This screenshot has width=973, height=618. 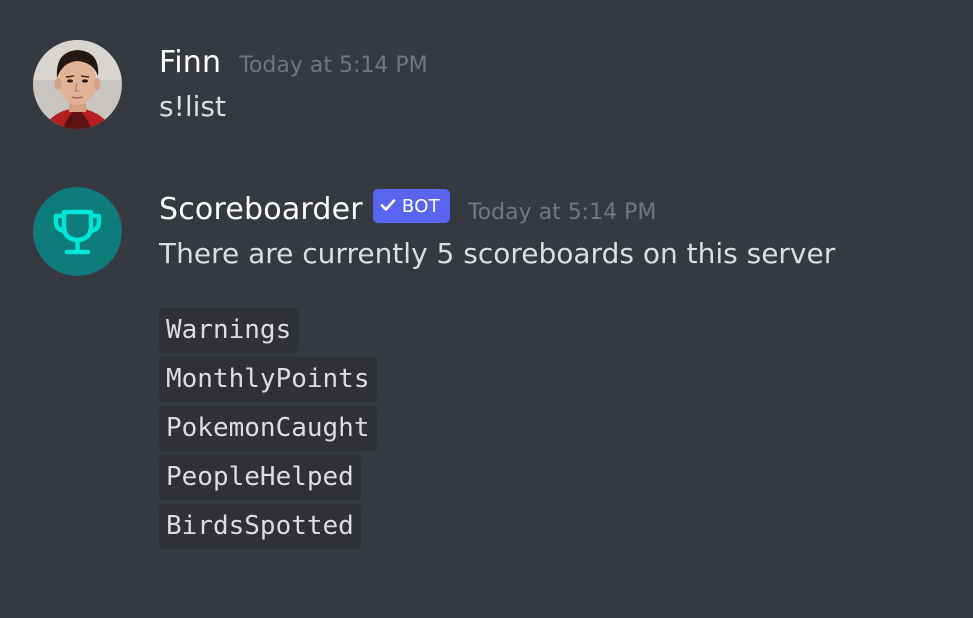 I want to click on bot-badge-label: BOT, so click(x=420, y=206).